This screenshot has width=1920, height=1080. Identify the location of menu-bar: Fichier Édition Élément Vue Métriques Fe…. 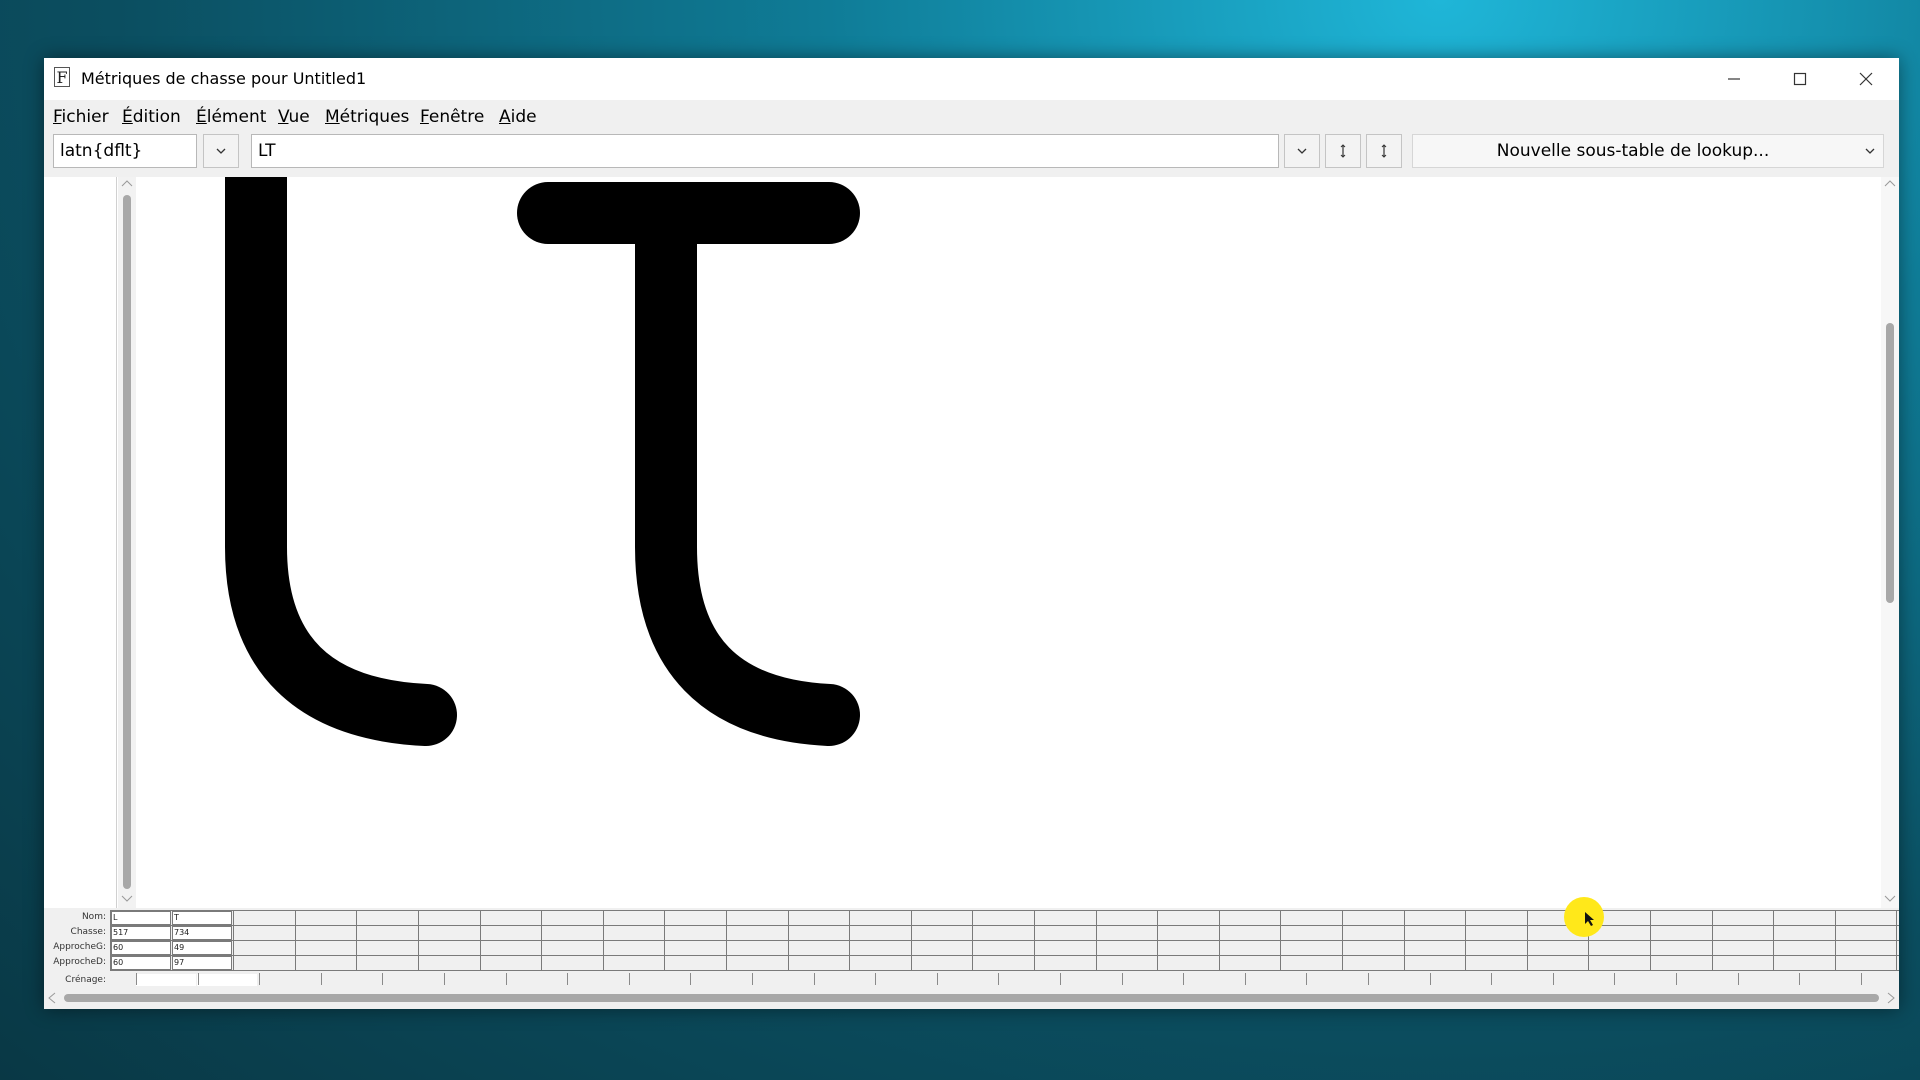
(971, 116).